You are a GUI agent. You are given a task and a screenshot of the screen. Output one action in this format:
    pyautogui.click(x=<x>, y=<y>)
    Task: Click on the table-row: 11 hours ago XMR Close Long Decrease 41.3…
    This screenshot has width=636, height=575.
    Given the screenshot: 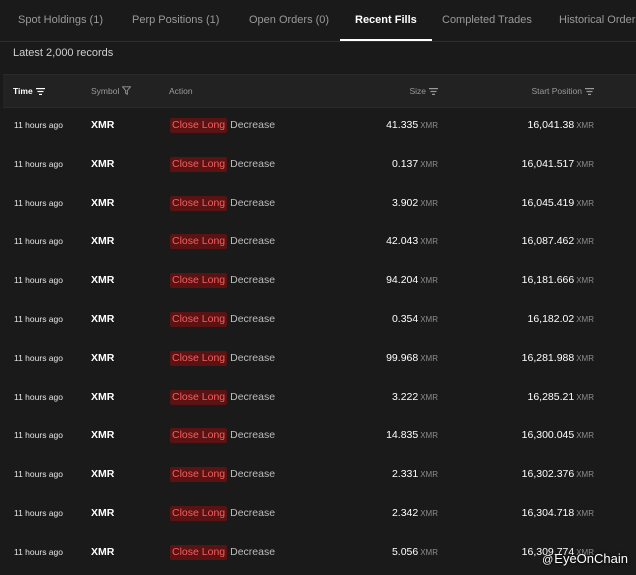 What is the action you would take?
    pyautogui.click(x=318, y=125)
    